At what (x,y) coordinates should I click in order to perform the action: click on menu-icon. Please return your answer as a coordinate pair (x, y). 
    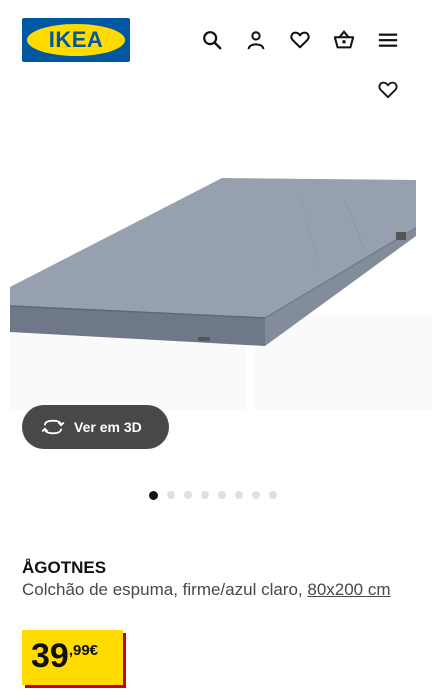
    Looking at the image, I should click on (388, 40).